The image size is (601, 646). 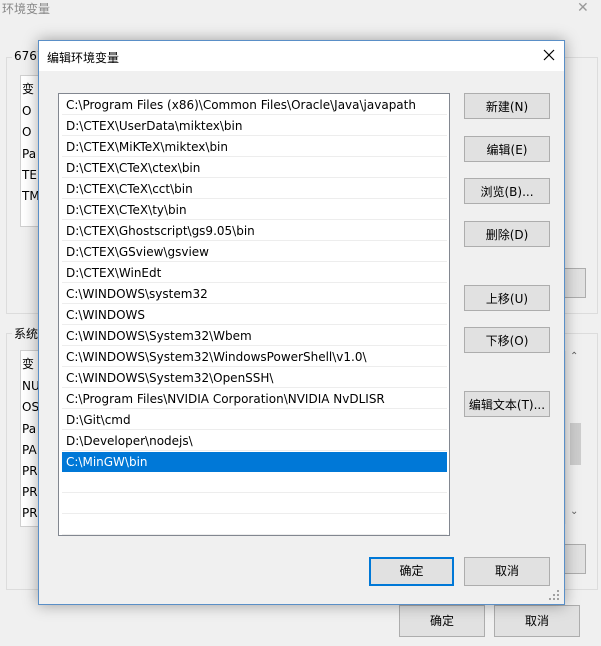 I want to click on user-list-header: 变, so click(x=28, y=89).